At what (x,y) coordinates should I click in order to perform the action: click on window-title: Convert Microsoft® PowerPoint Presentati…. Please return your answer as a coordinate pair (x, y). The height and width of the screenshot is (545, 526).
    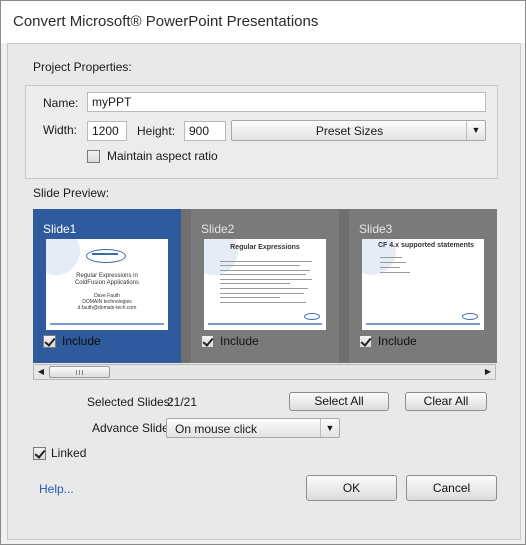
    Looking at the image, I should click on (166, 21).